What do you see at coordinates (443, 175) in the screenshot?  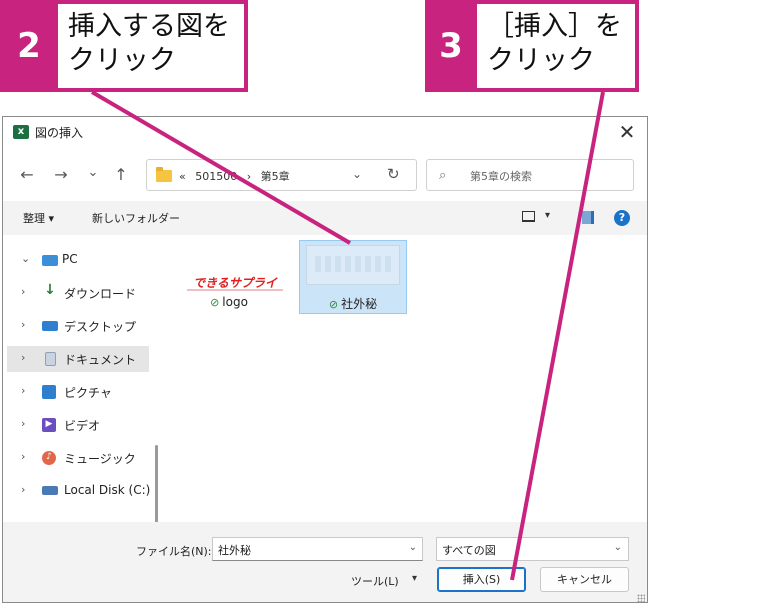 I see `search-icon: ⌕` at bounding box center [443, 175].